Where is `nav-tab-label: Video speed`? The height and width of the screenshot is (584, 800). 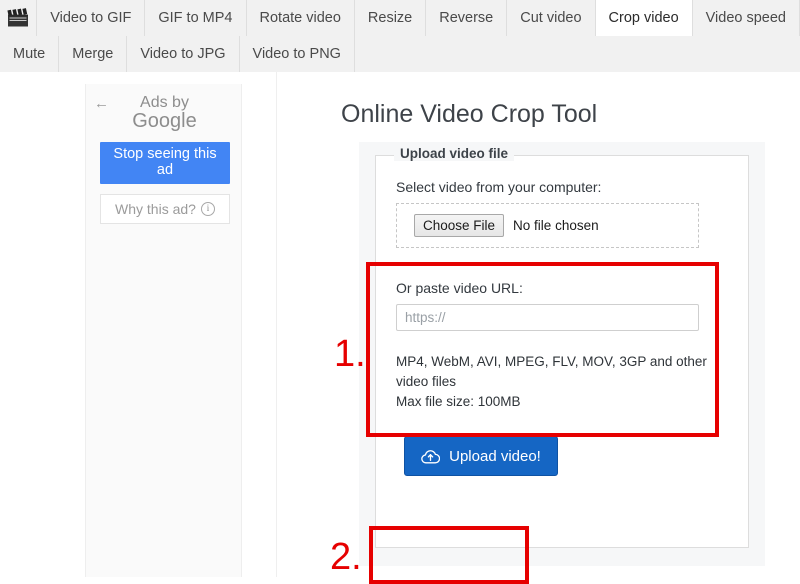 nav-tab-label: Video speed is located at coordinates (745, 18).